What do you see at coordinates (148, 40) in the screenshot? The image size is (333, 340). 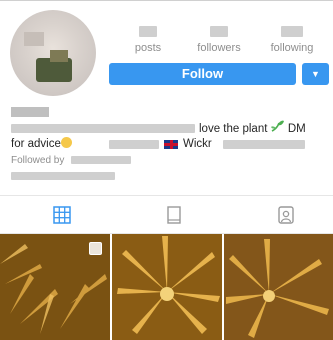 I see `posts-count: posts` at bounding box center [148, 40].